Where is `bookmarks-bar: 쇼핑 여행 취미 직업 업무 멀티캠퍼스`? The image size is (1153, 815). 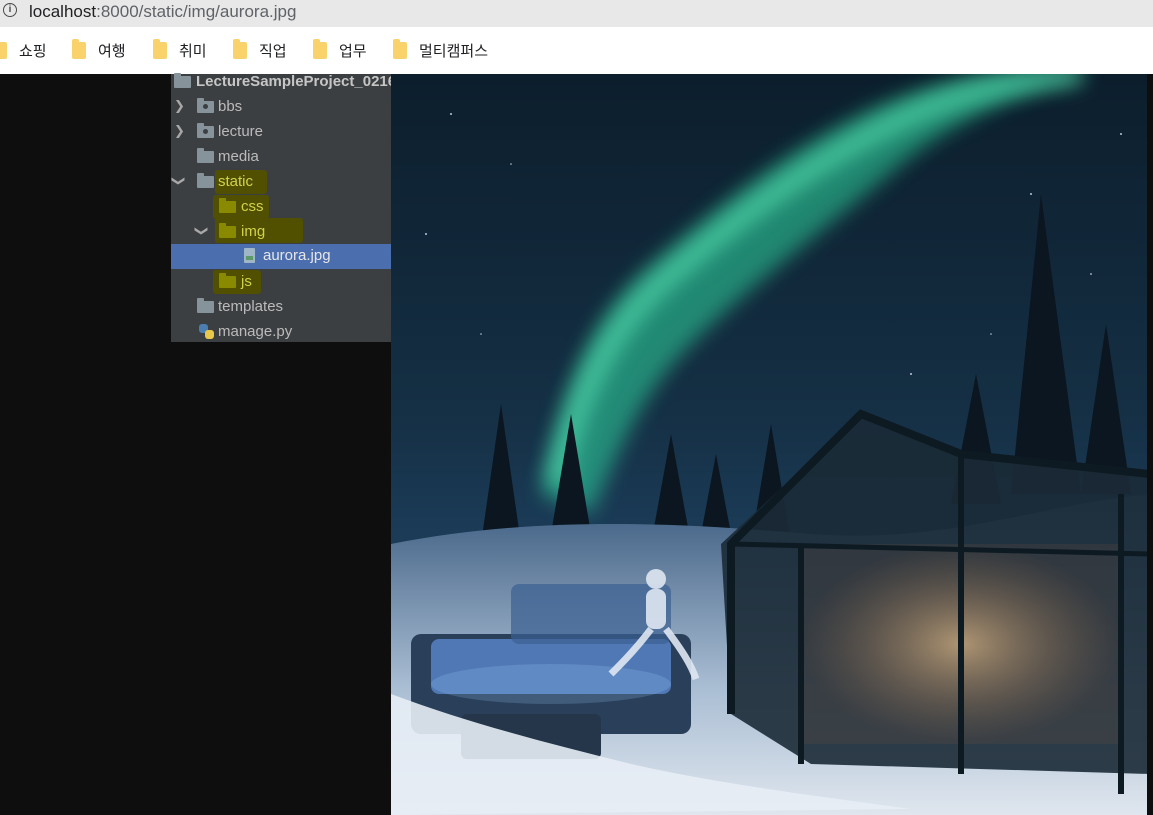 bookmarks-bar: 쇼핑 여행 취미 직업 업무 멀티캠퍼스 is located at coordinates (576, 50).